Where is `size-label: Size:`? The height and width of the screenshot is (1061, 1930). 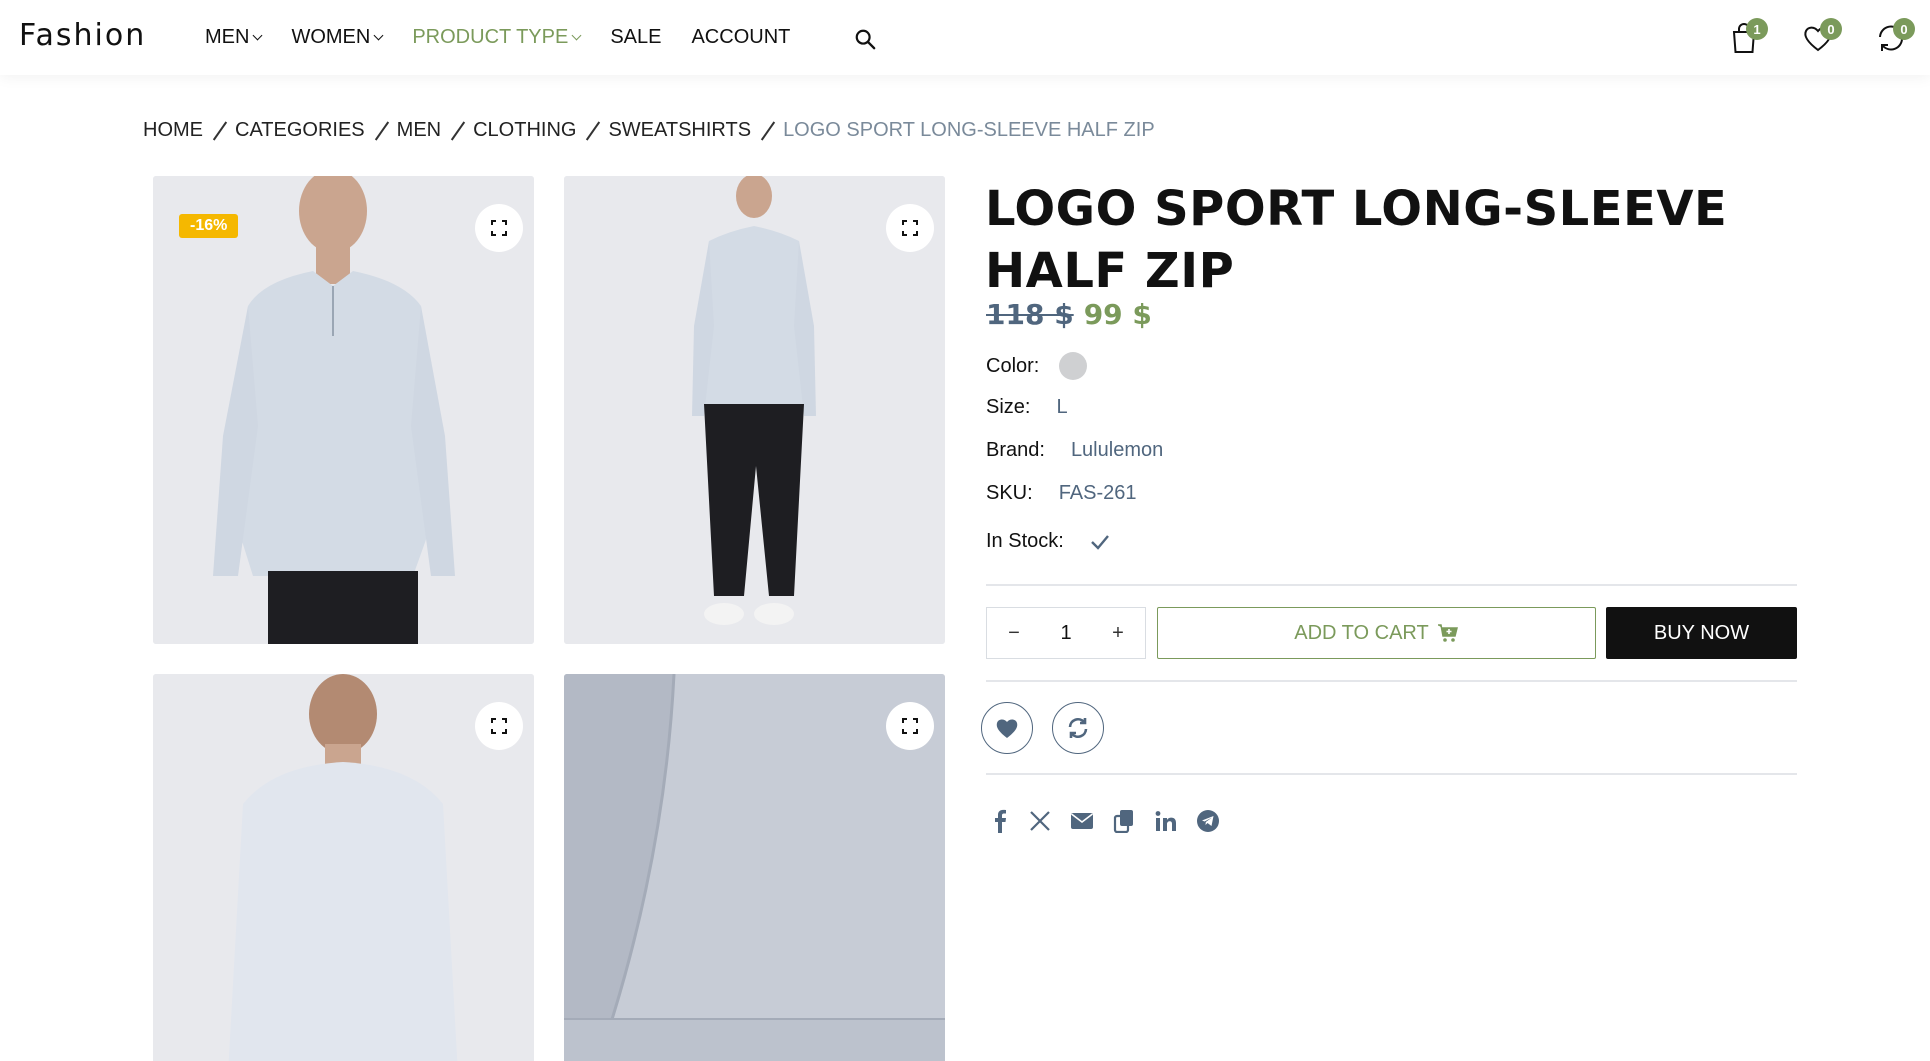 size-label: Size: is located at coordinates (1008, 407).